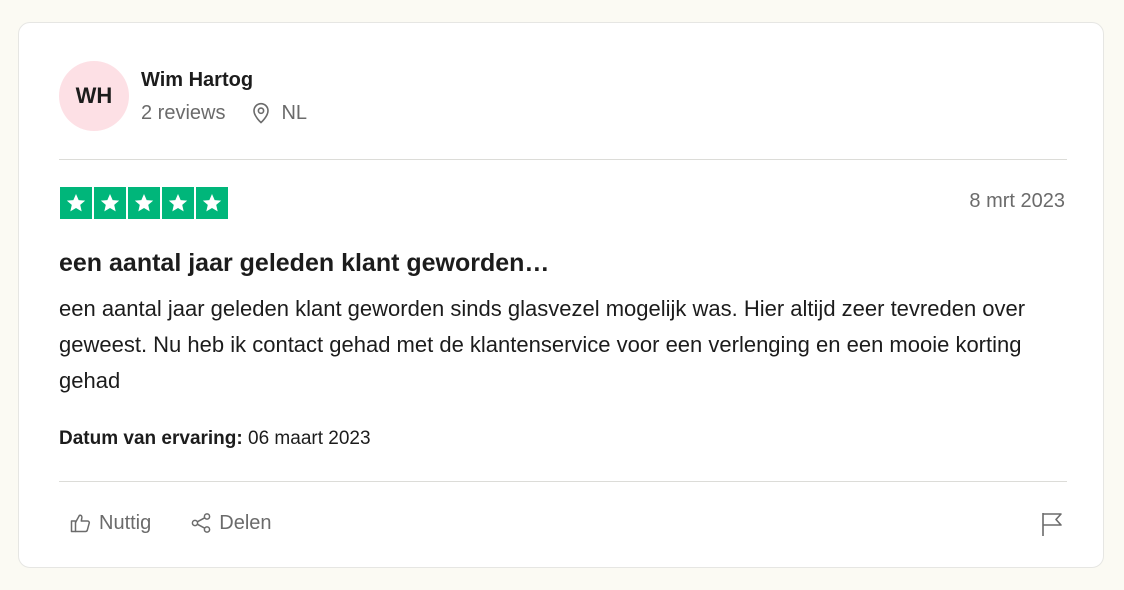 This screenshot has height=590, width=1124. I want to click on review-count: 2 reviews, so click(183, 112).